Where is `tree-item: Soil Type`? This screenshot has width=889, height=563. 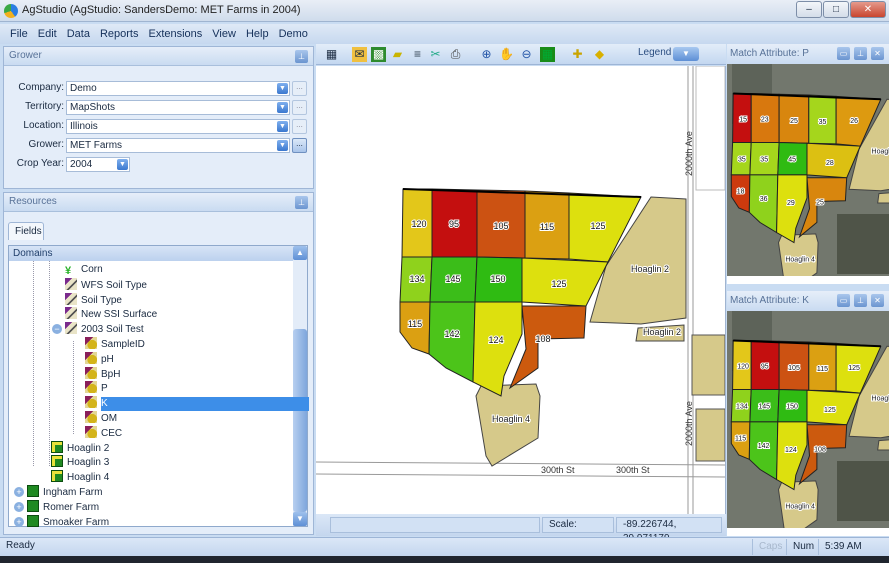 tree-item: Soil Type is located at coordinates (93, 299).